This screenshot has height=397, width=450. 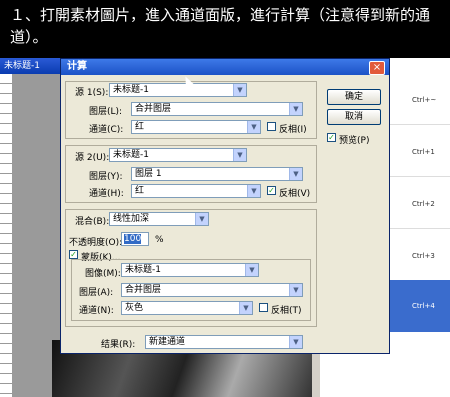 What do you see at coordinates (377, 68) in the screenshot?
I see `close-icon: ×` at bounding box center [377, 68].